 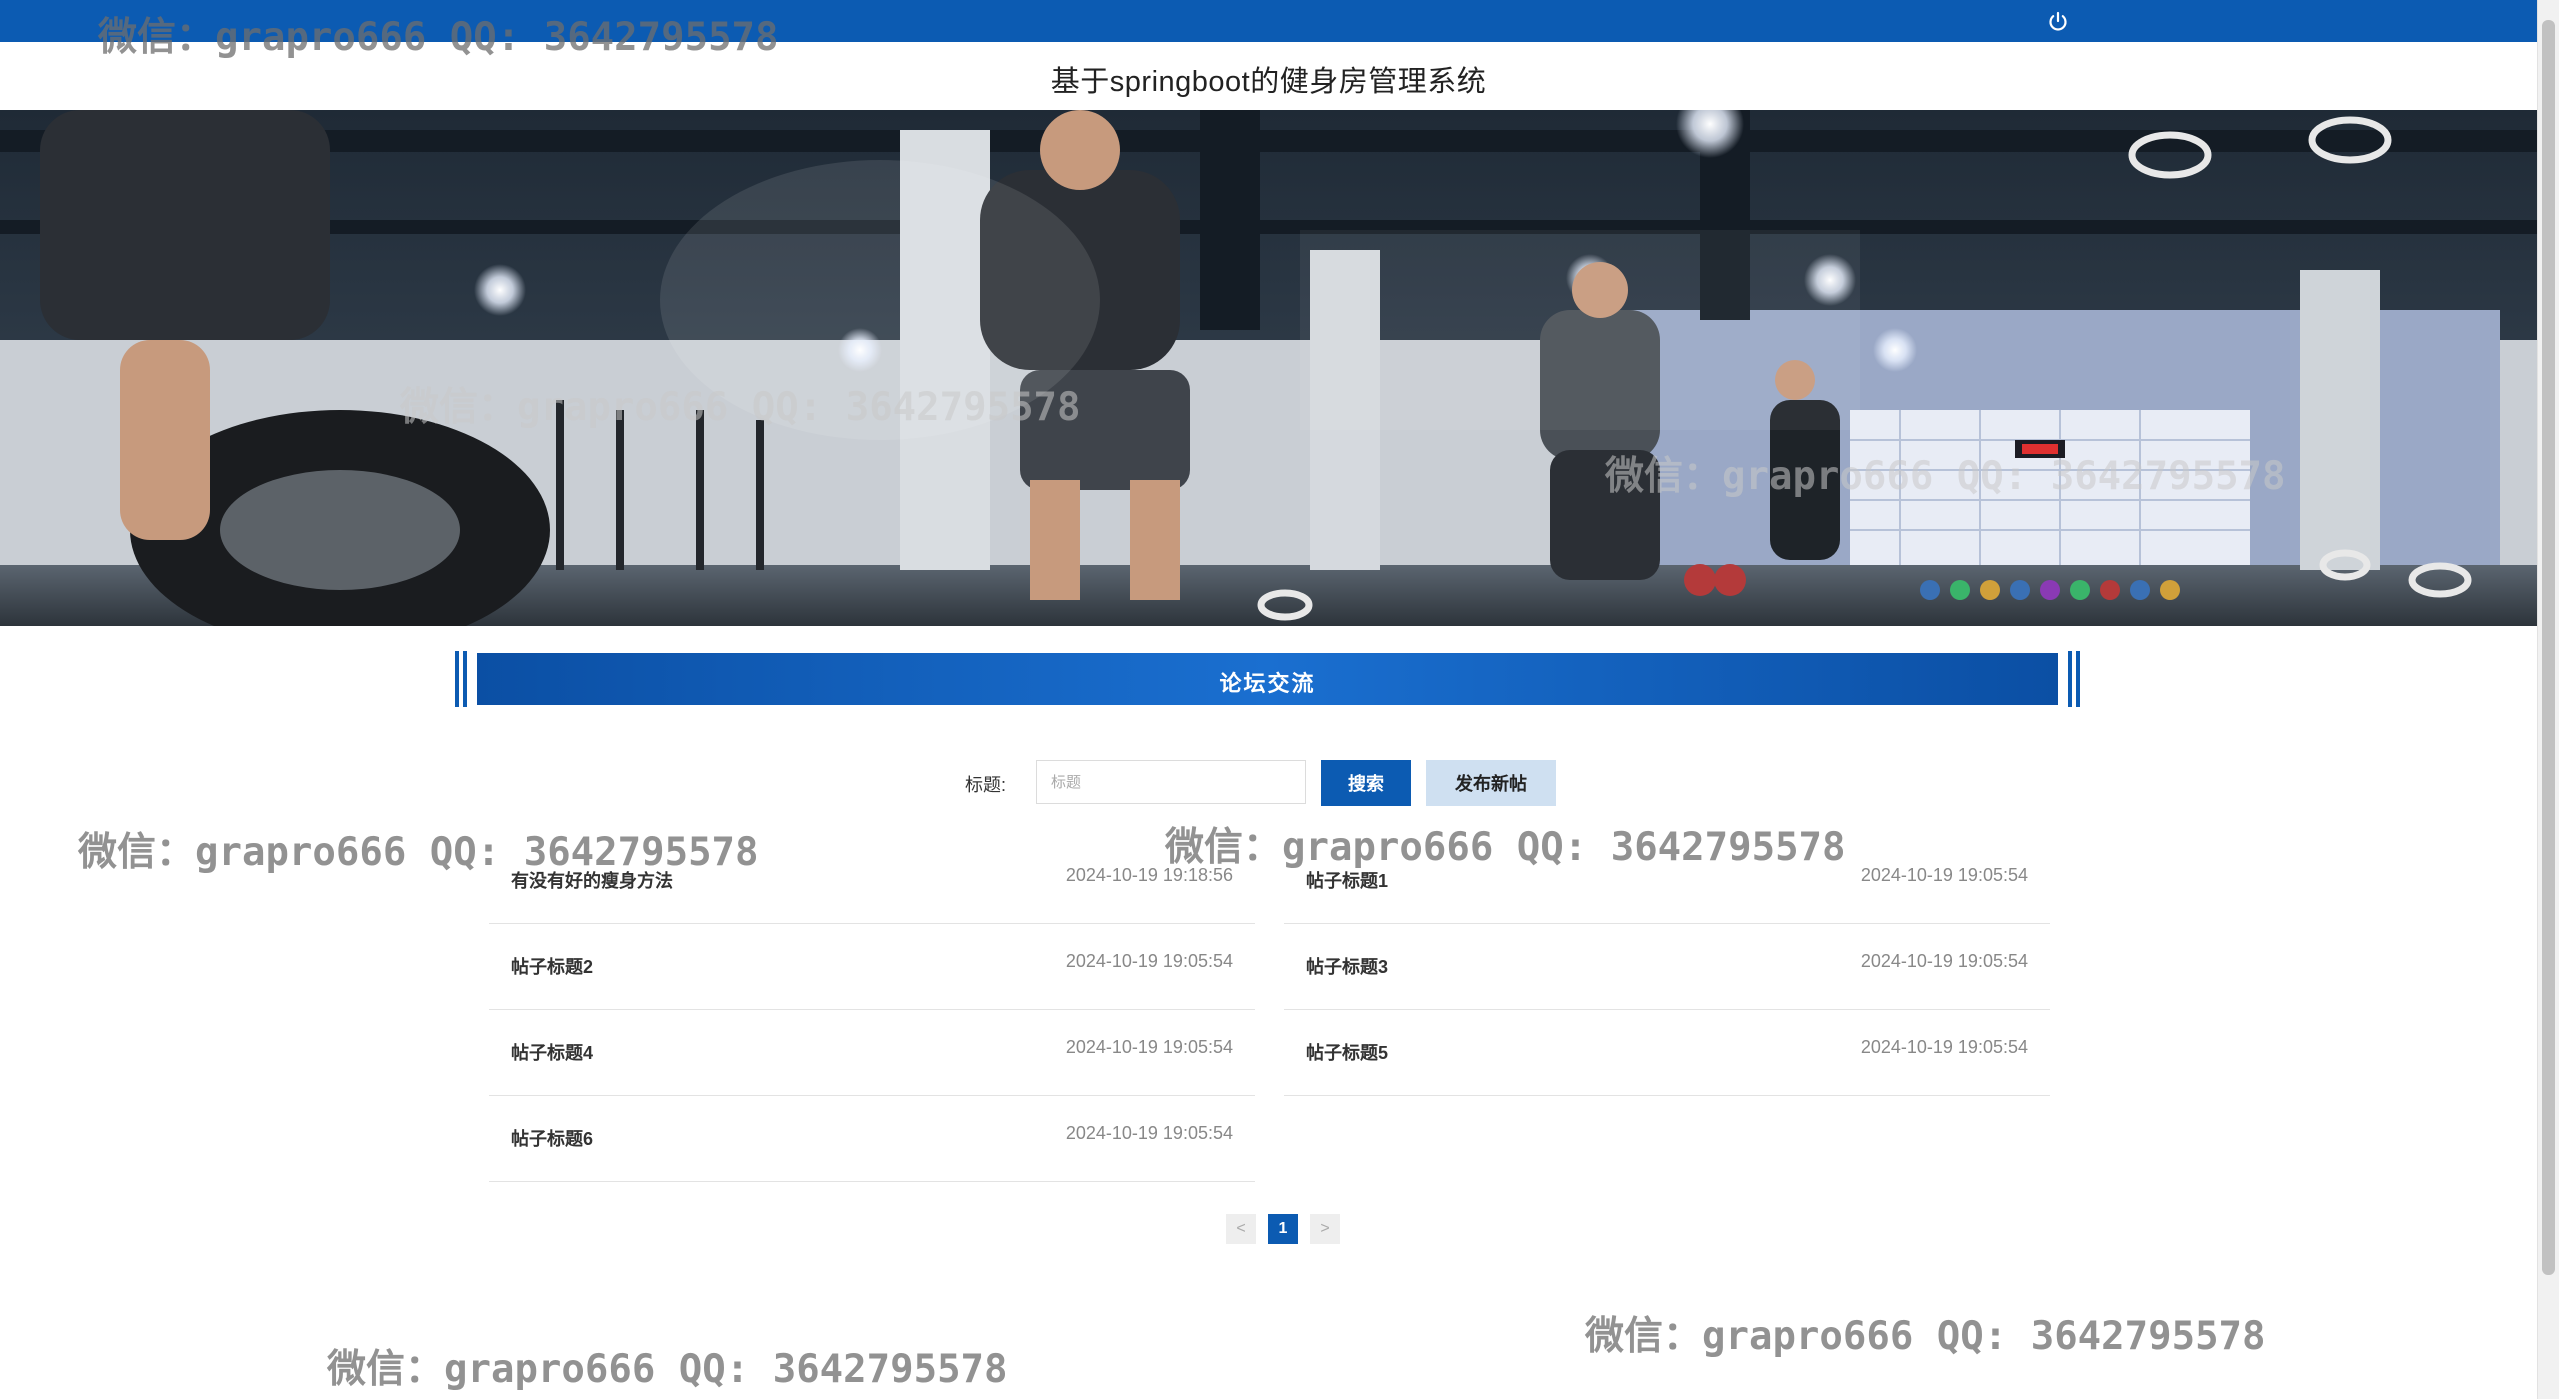 I want to click on post-title: 帖子标题5, so click(x=1347, y=1052).